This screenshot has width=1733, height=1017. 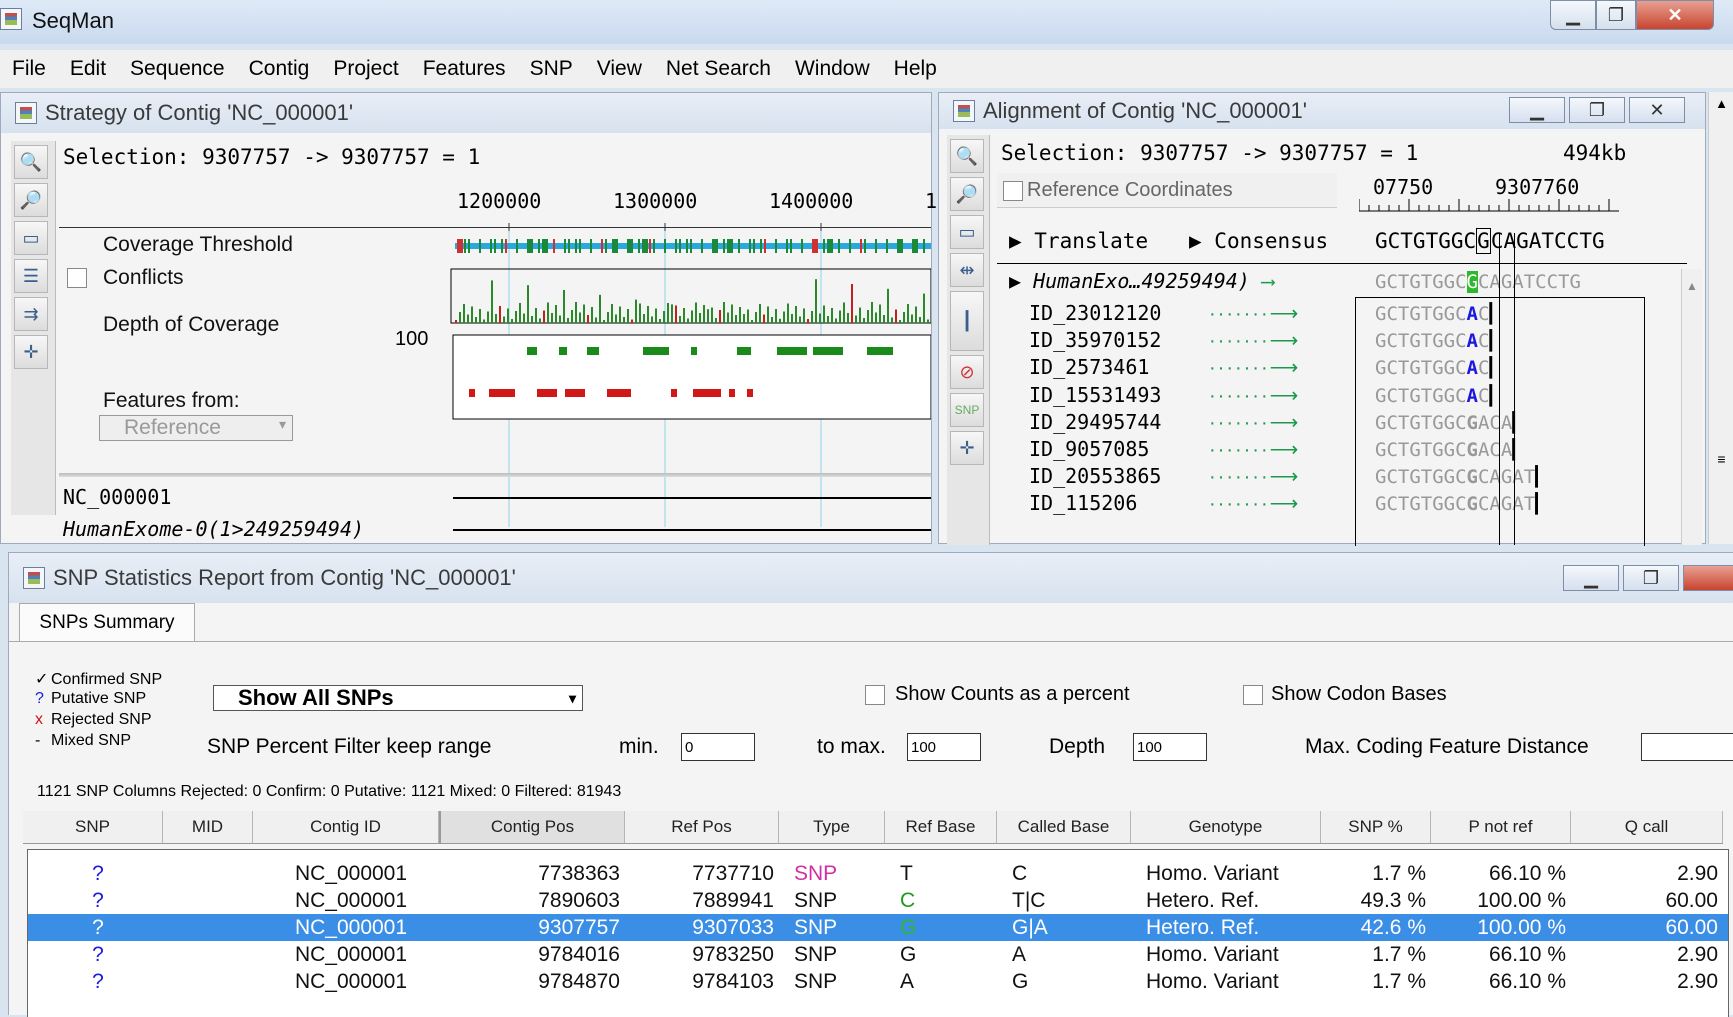 What do you see at coordinates (77, 278) in the screenshot?
I see `conflicts-checkbox` at bounding box center [77, 278].